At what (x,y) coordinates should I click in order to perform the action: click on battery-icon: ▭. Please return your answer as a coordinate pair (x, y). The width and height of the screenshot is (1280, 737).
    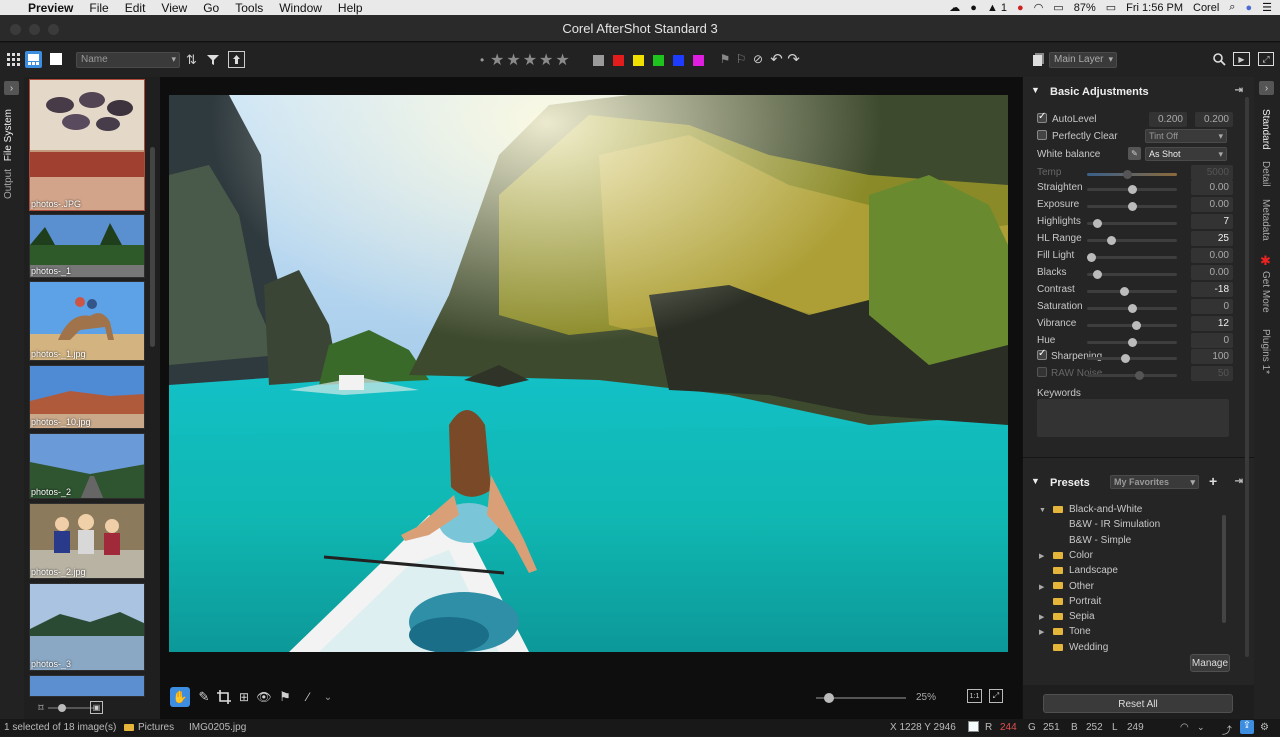
    Looking at the image, I should click on (1111, 7).